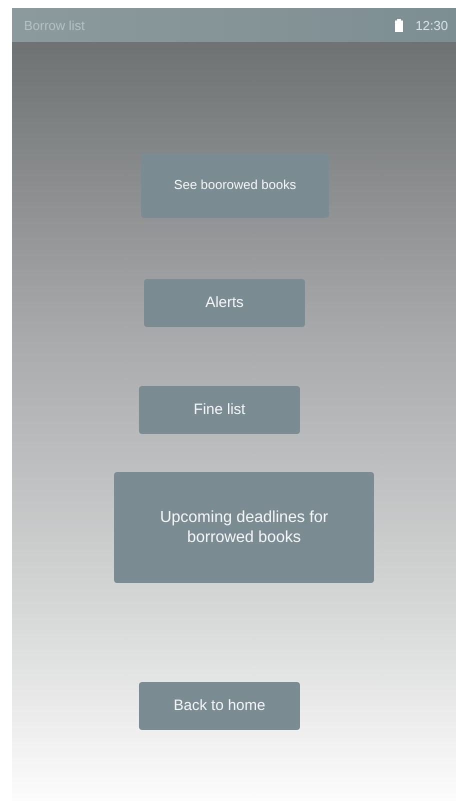 This screenshot has width=456, height=801. What do you see at coordinates (399, 25) in the screenshot?
I see `battery-icon` at bounding box center [399, 25].